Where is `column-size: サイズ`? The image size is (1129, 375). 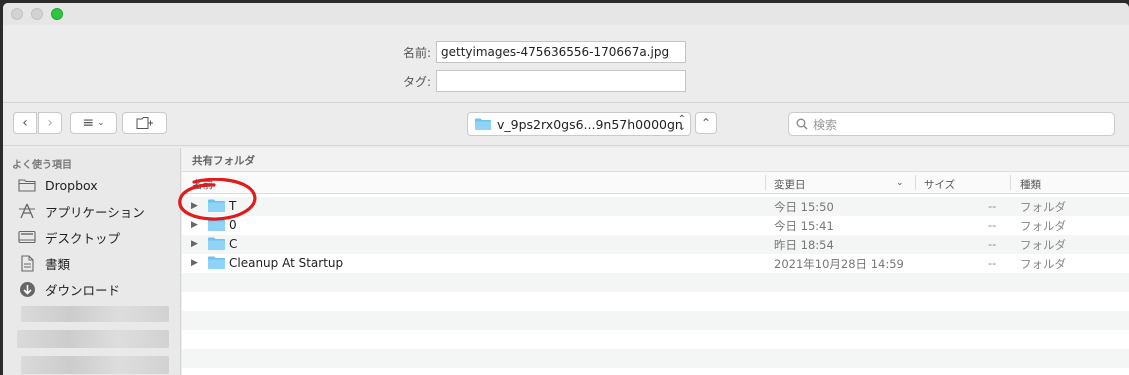 column-size: サイズ is located at coordinates (939, 184).